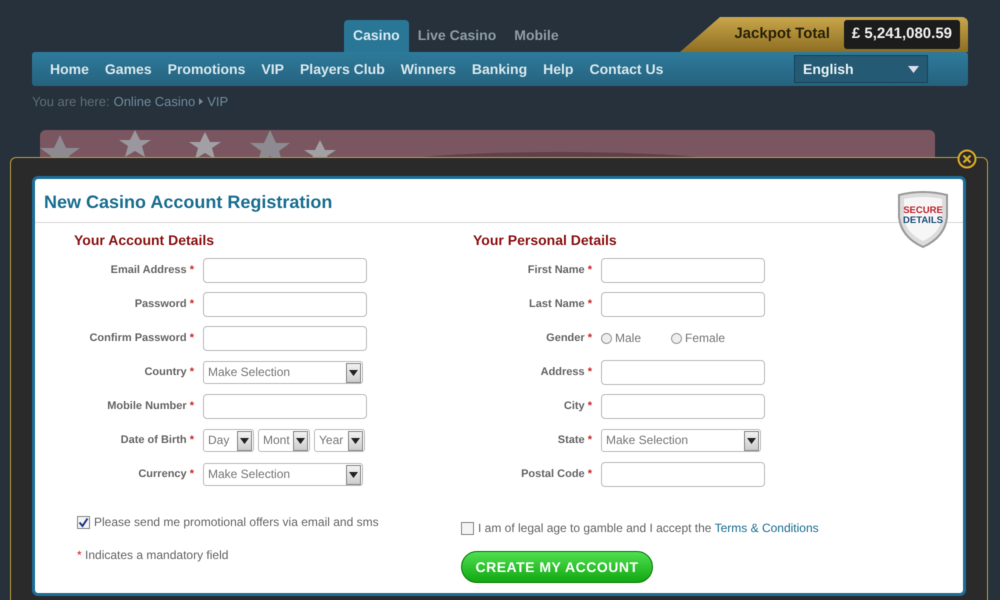 Image resolution: width=1000 pixels, height=600 pixels. What do you see at coordinates (207, 69) in the screenshot?
I see `nav-link: Promotions` at bounding box center [207, 69].